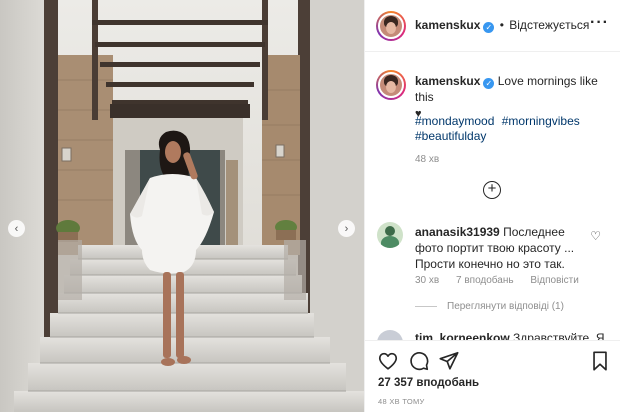  Describe the element at coordinates (492, 190) in the screenshot. I see `load-more-comments-button: +` at that location.